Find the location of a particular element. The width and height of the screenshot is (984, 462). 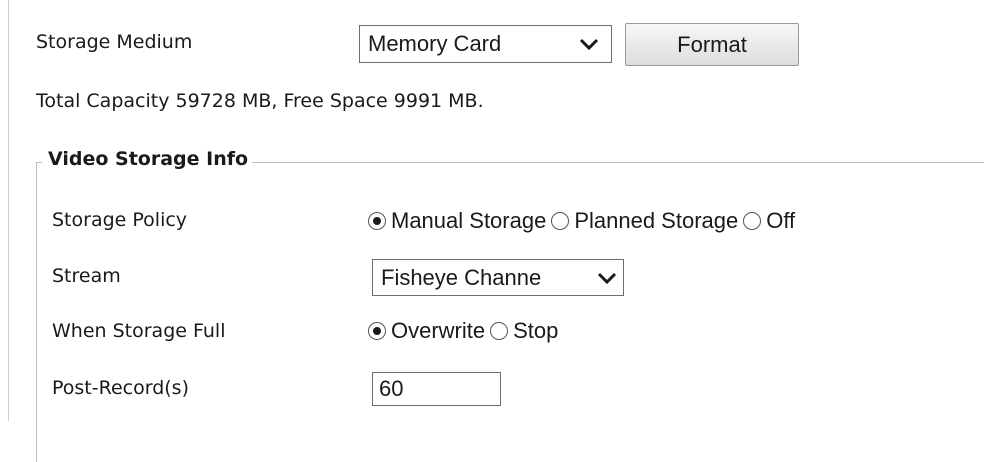

when-full-option-label: Stop is located at coordinates (536, 330).